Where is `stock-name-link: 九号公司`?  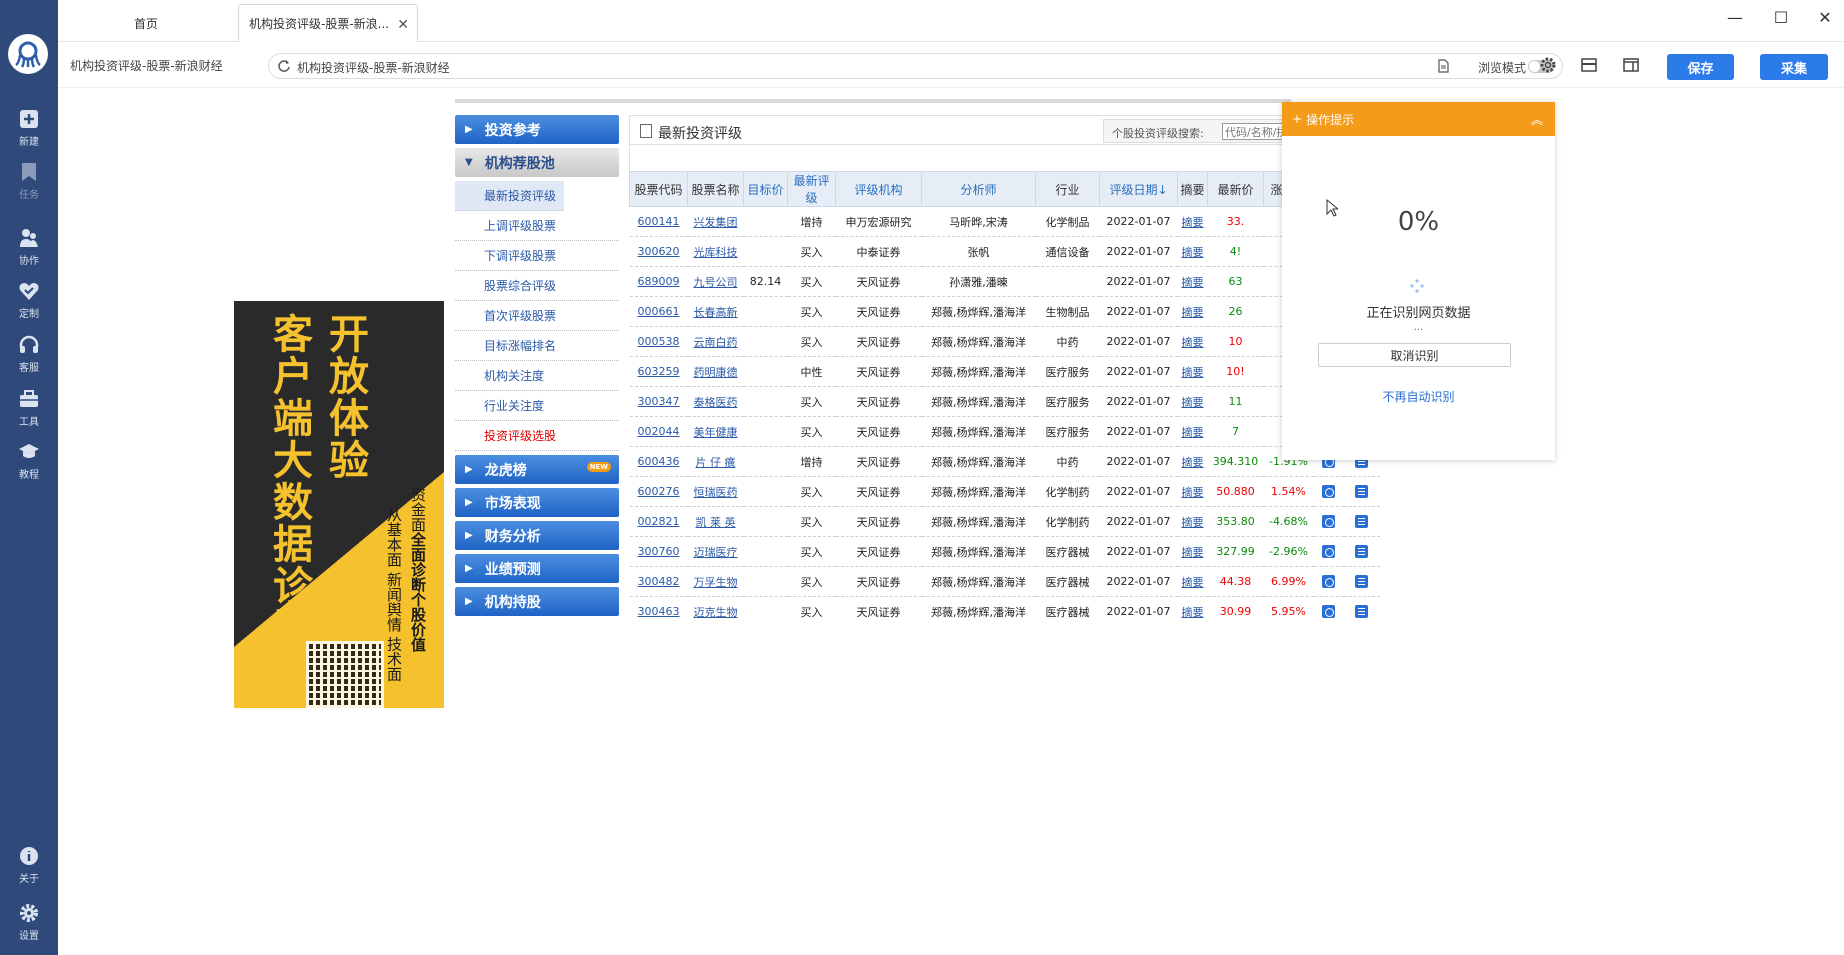
stock-name-link: 九号公司 is located at coordinates (716, 282).